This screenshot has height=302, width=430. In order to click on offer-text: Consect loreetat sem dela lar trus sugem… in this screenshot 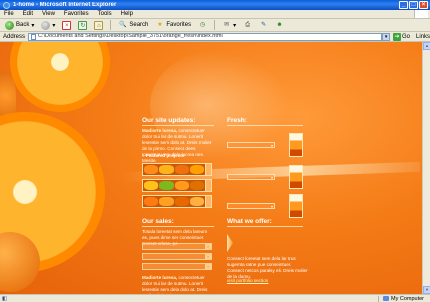, I will do `click(267, 267)`.